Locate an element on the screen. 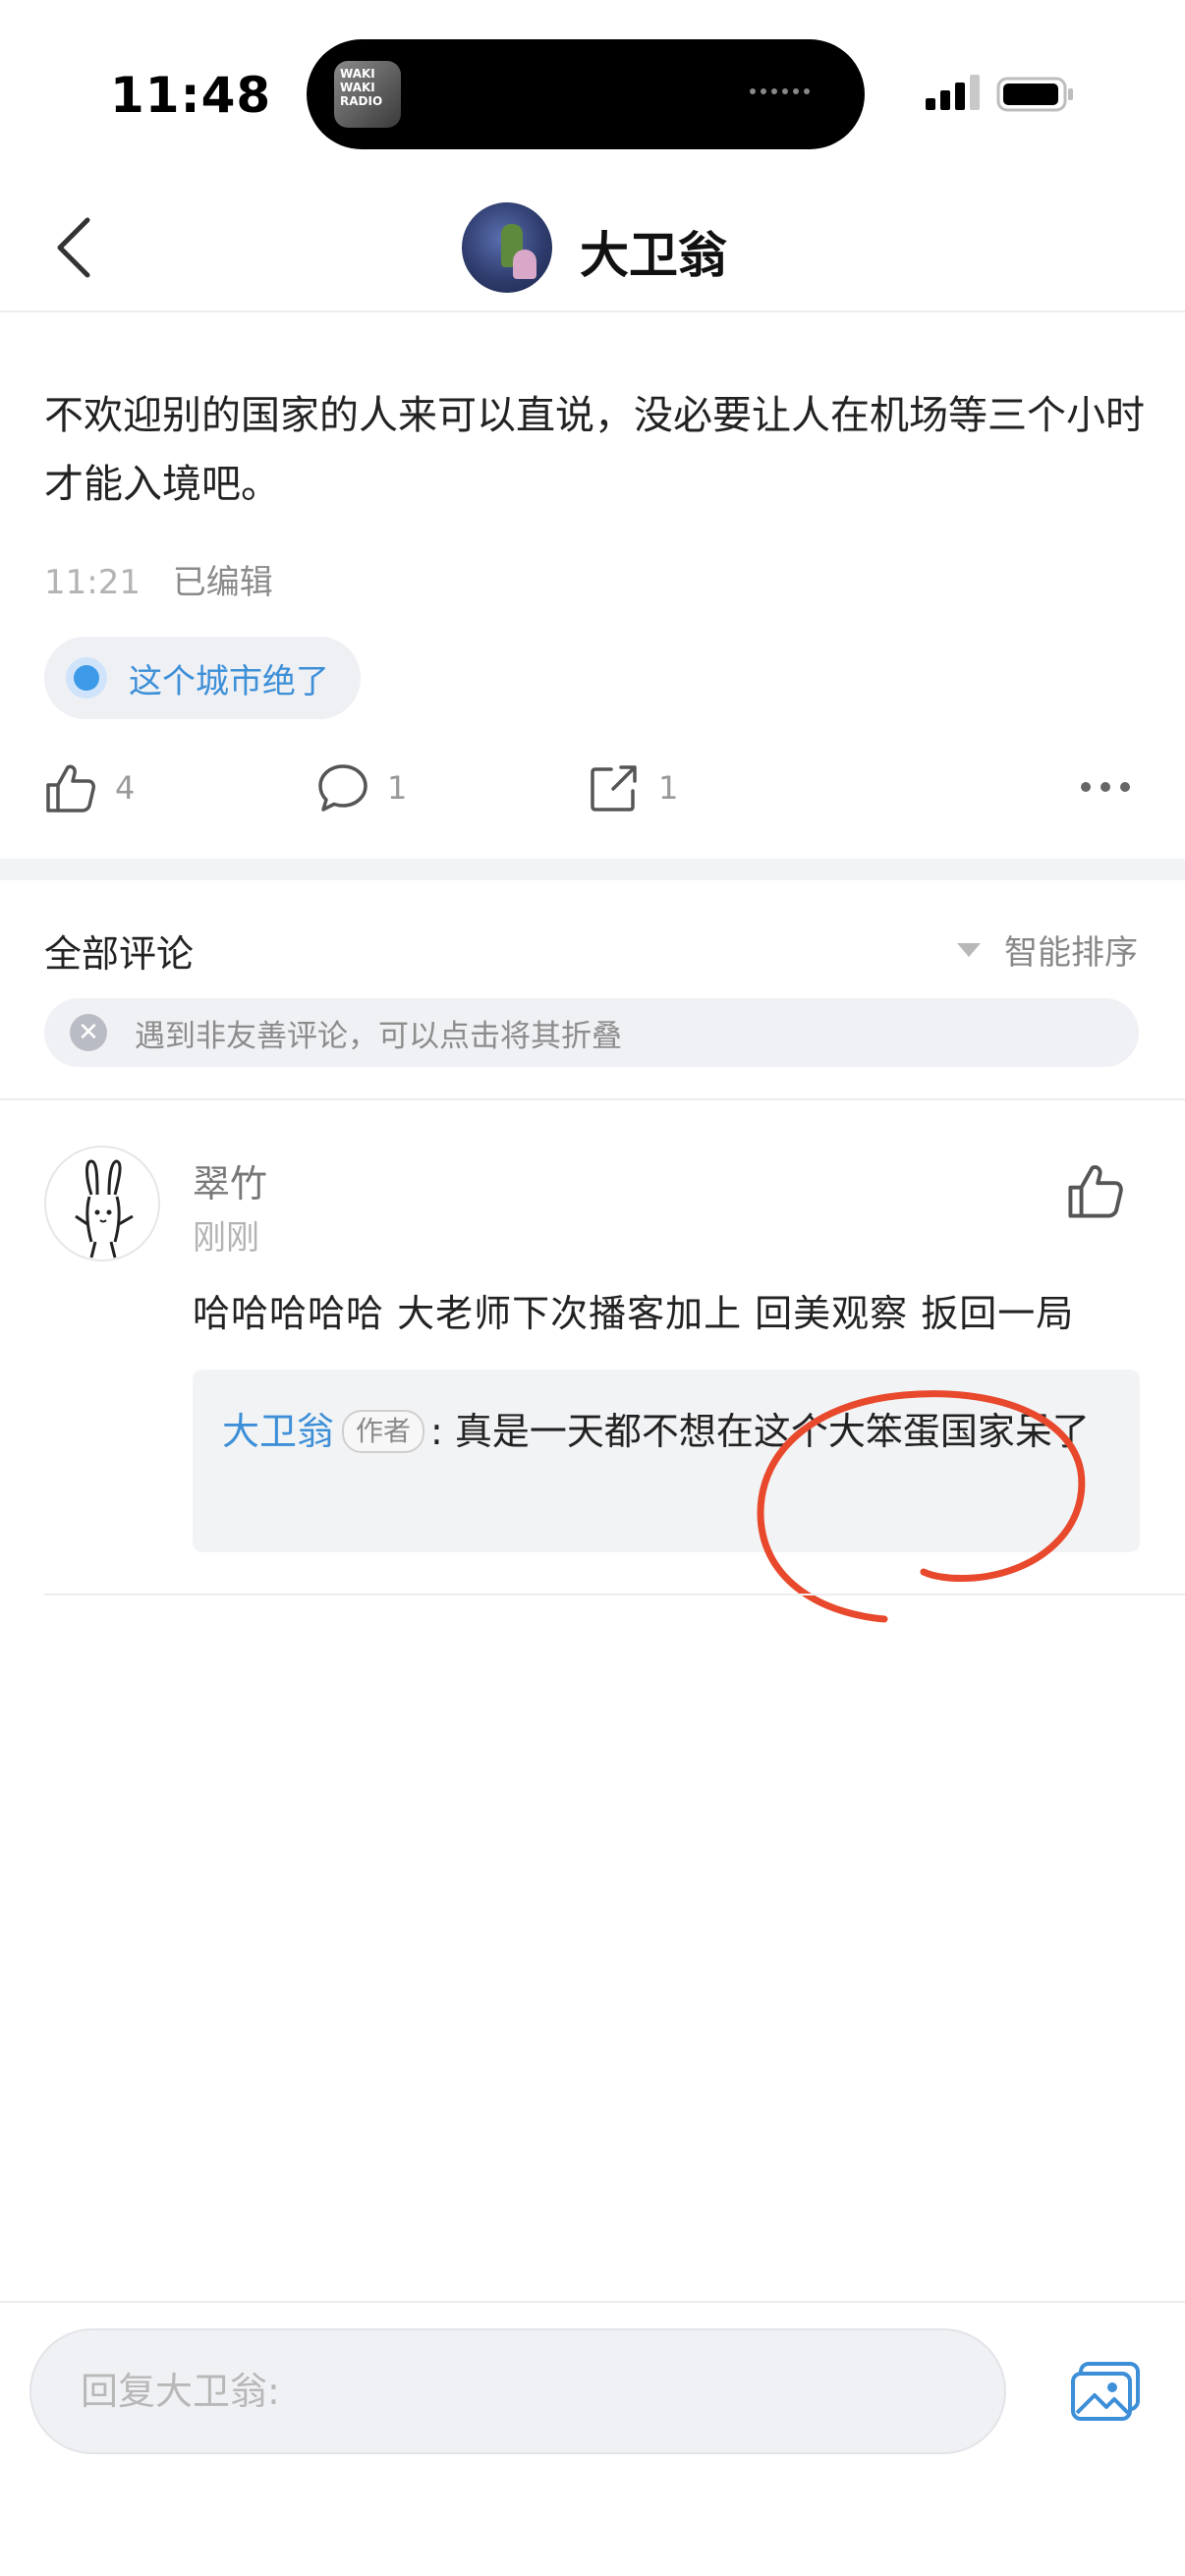 The height and width of the screenshot is (2576, 1185). fold-tip-bar: ✕ 遇到非友善评论，可以点击将其折叠 is located at coordinates (592, 1032).